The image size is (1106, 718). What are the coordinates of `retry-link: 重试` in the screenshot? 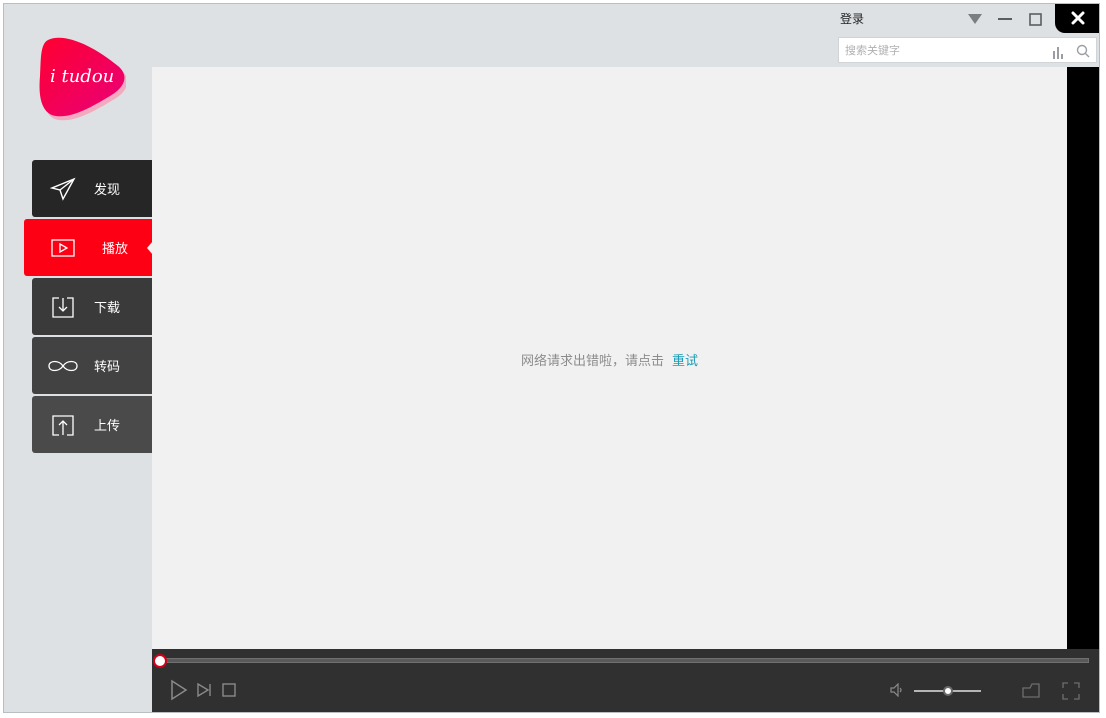 It's located at (685, 361).